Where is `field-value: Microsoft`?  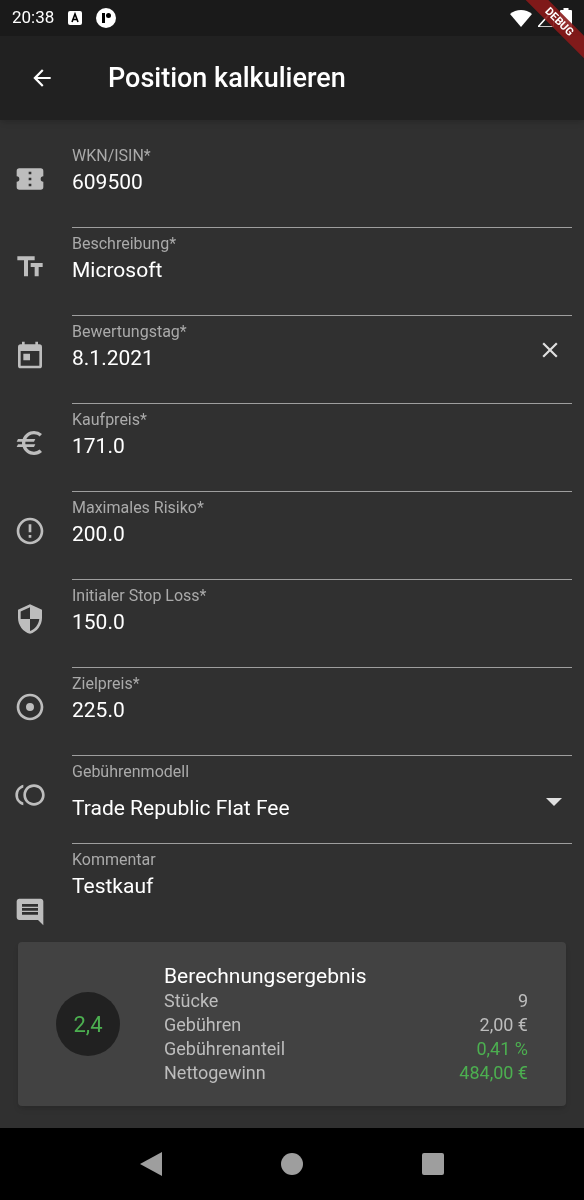 field-value: Microsoft is located at coordinates (118, 270).